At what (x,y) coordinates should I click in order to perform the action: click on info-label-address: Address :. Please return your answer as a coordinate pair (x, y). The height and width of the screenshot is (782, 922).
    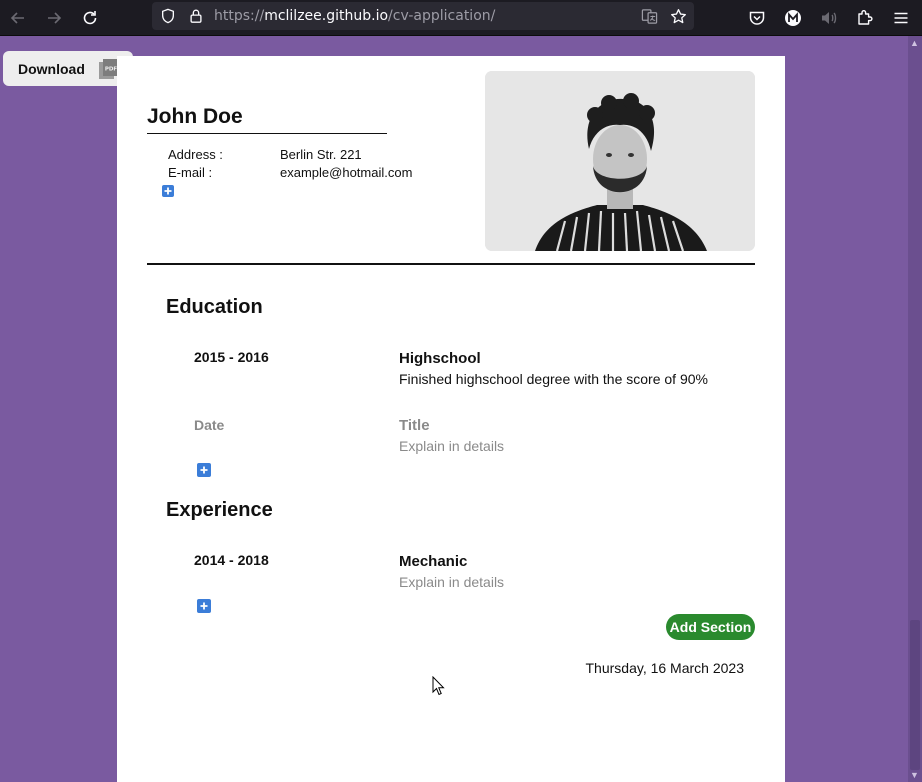
    Looking at the image, I should click on (195, 154).